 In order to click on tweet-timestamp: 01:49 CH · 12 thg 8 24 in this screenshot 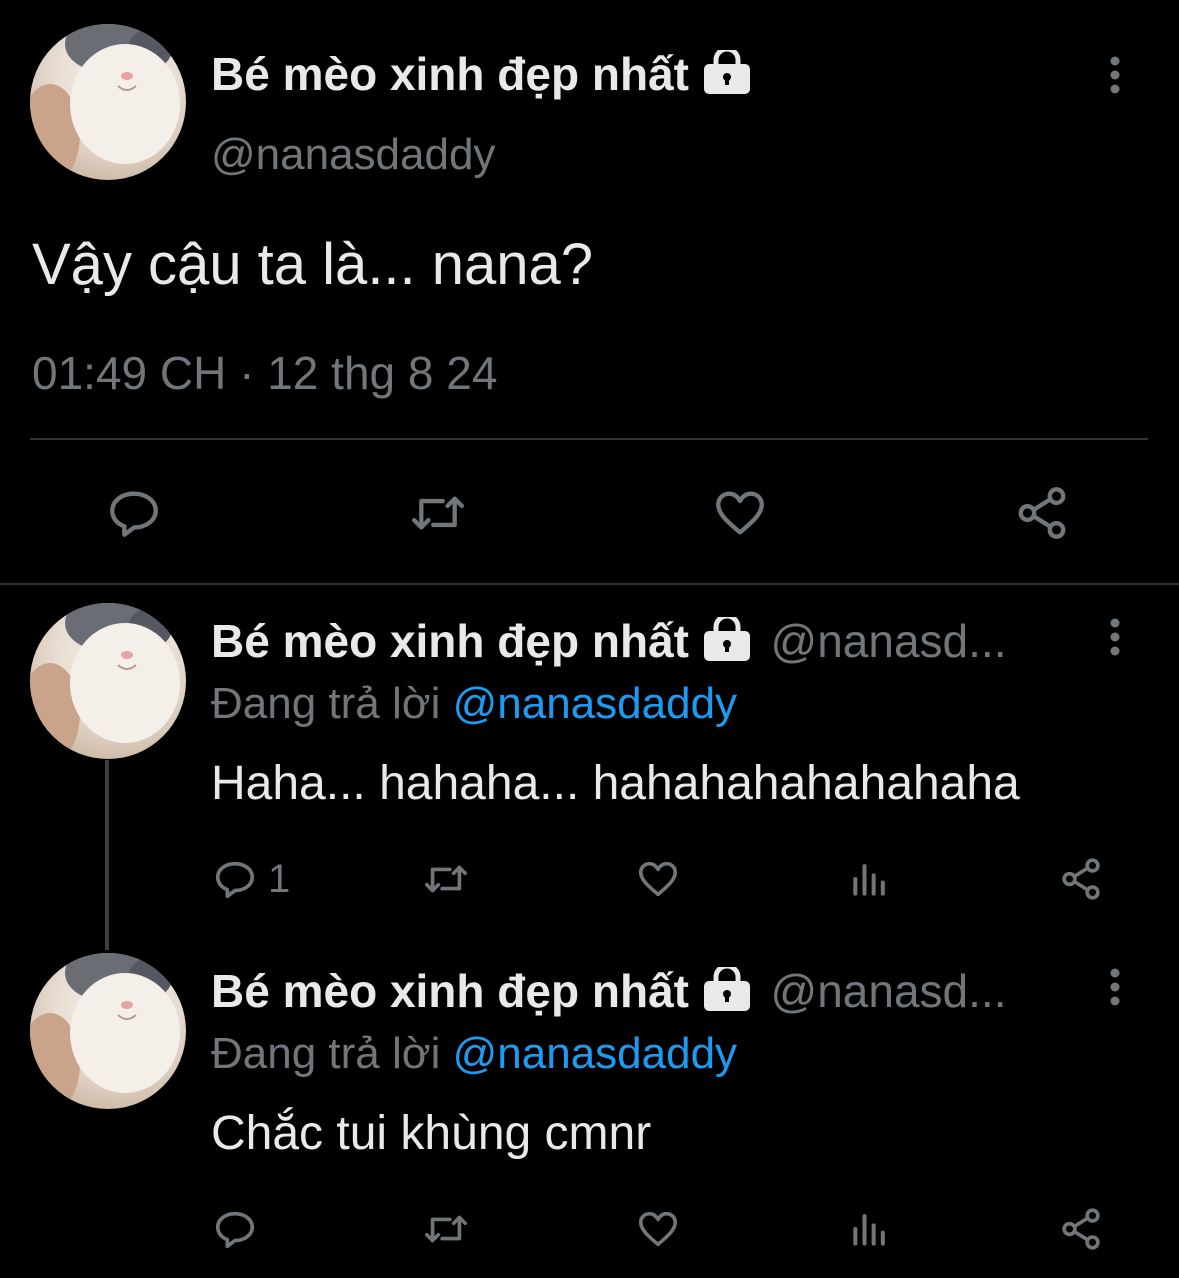, I will do `click(264, 373)`.